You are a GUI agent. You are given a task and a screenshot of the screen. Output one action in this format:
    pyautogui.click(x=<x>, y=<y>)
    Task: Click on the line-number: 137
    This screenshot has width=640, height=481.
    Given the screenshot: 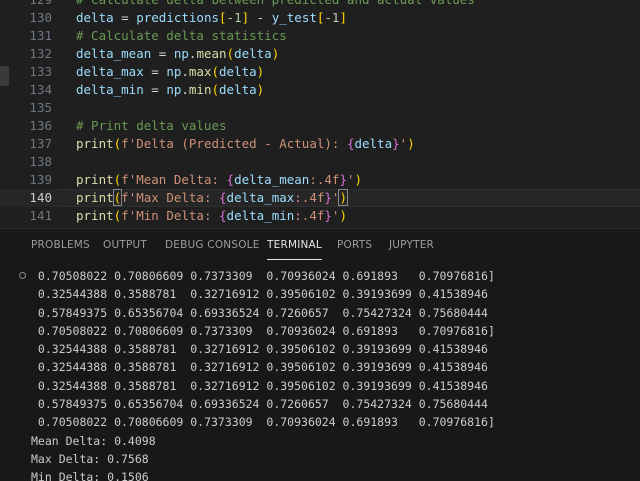 What is the action you would take?
    pyautogui.click(x=40, y=143)
    